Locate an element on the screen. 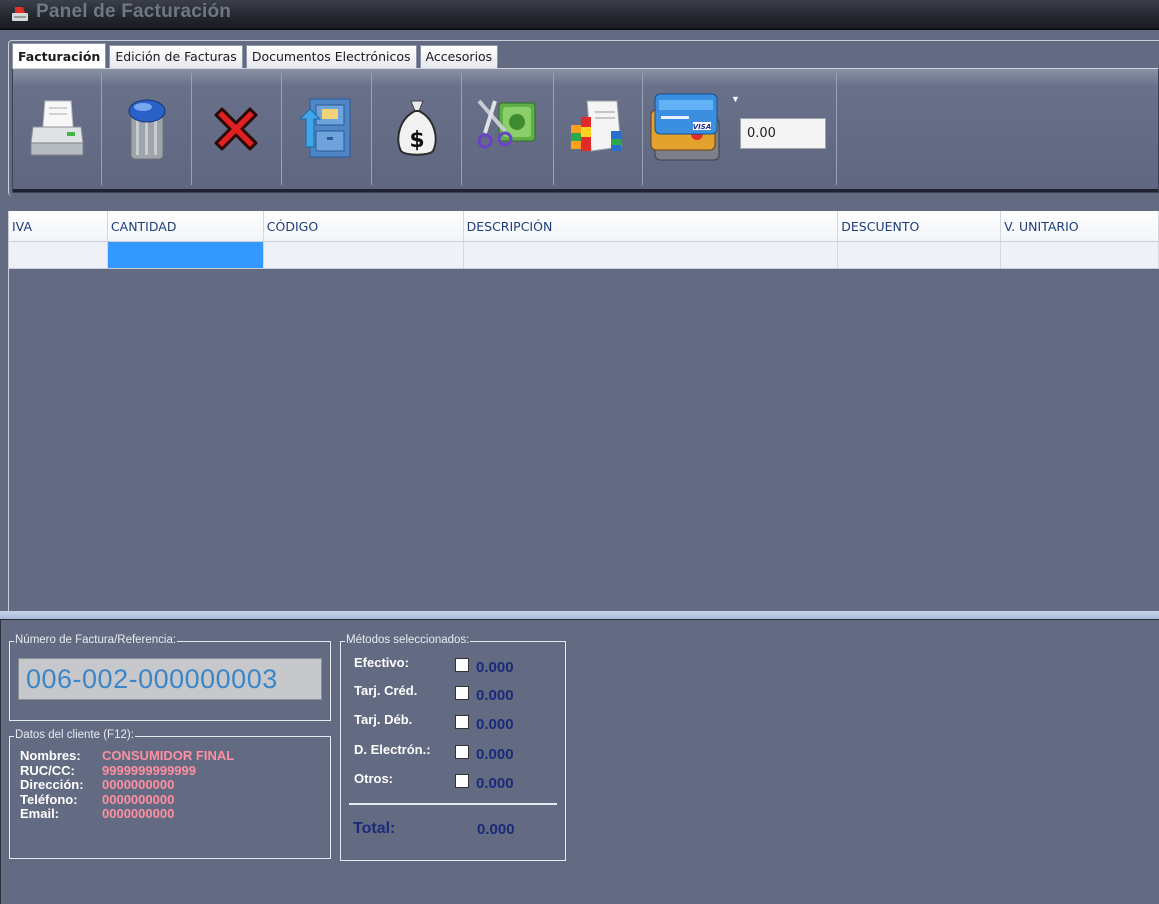 Image resolution: width=1159 pixels, height=904 pixels. invoice-number-display: 006-002-000000003 is located at coordinates (170, 679).